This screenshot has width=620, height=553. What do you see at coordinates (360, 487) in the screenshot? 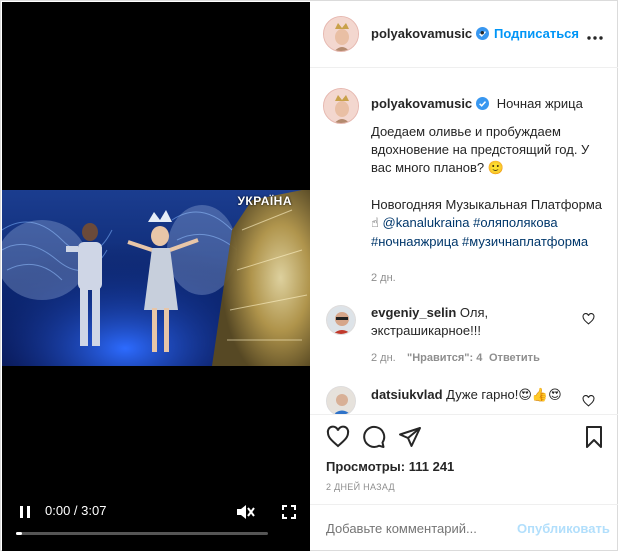
I see `post-date: 2 дней назад` at bounding box center [360, 487].